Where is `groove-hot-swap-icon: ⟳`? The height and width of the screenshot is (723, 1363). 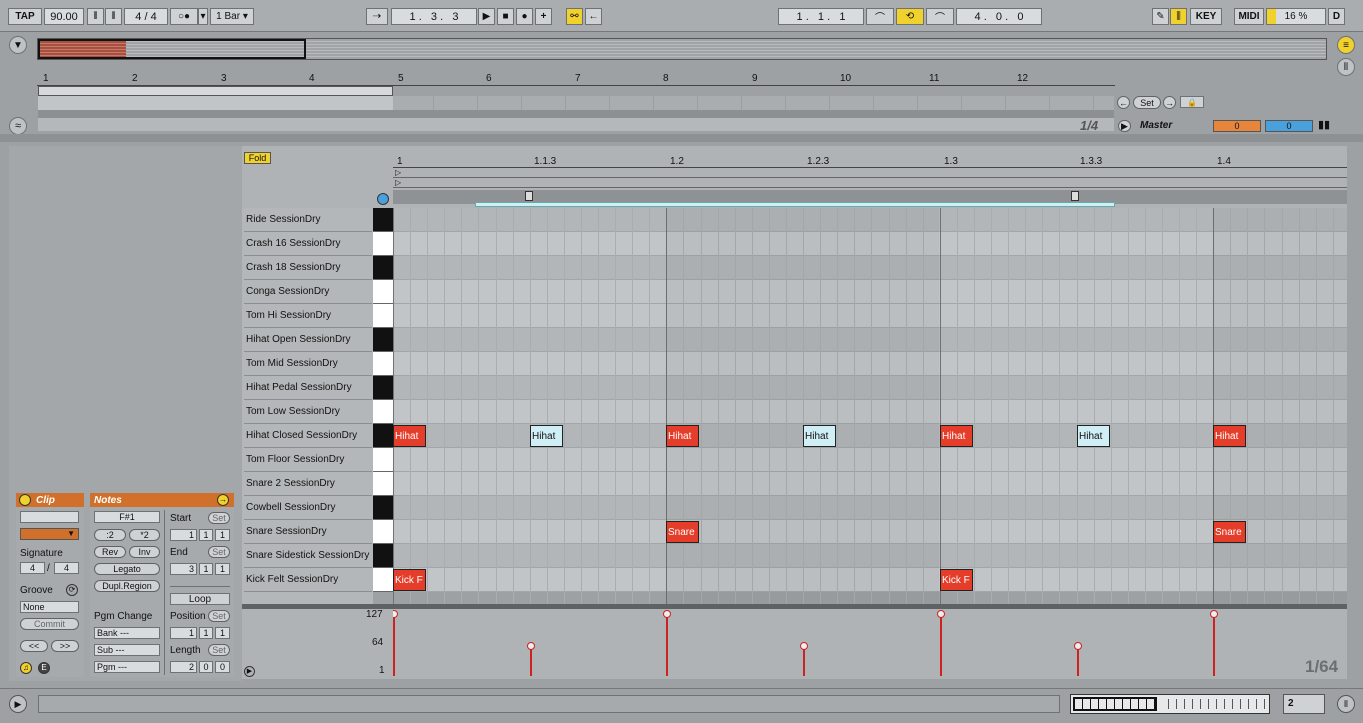 groove-hot-swap-icon: ⟳ is located at coordinates (72, 590).